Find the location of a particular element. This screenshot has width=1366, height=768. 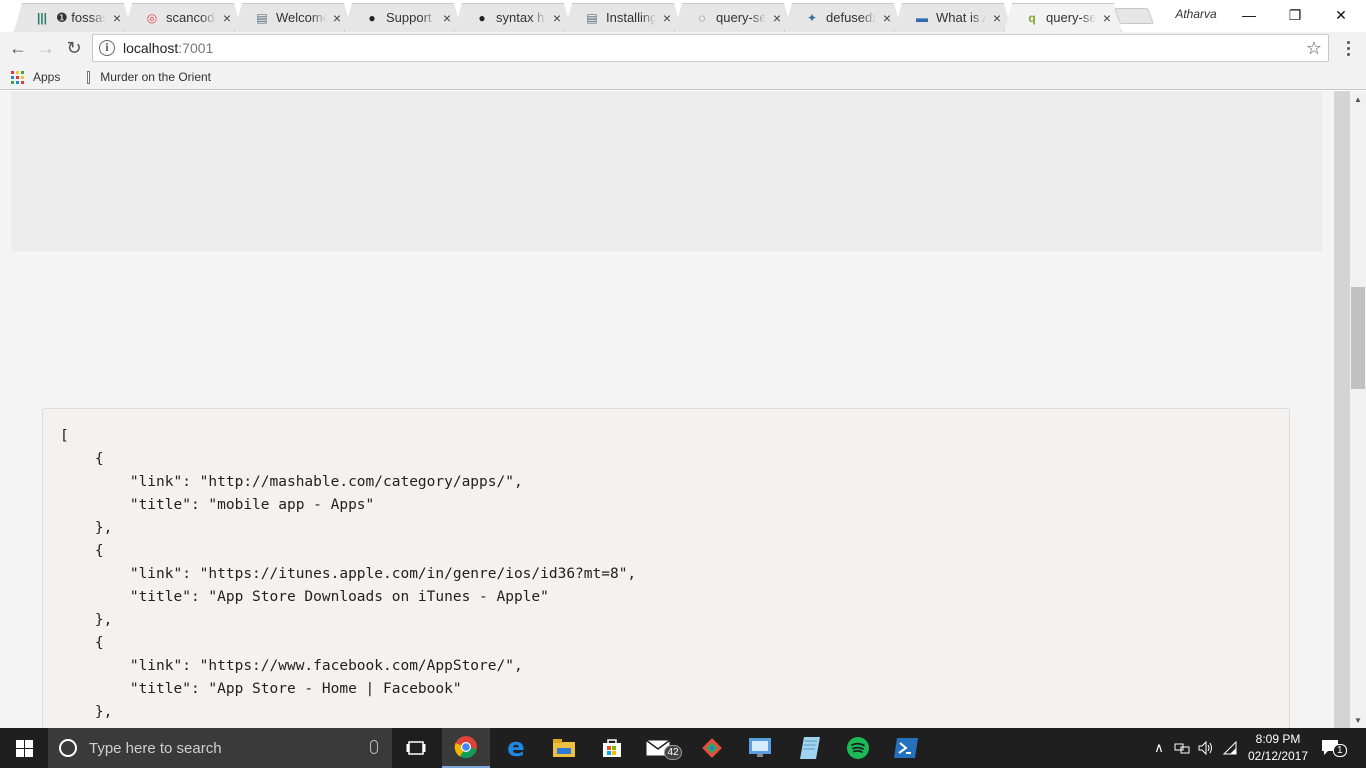

clock-time: 8:09 PM is located at coordinates (1278, 739).